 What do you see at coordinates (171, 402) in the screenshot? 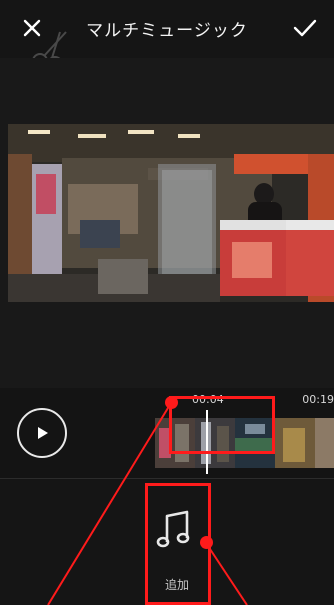
I see `annotation-dot-timeline` at bounding box center [171, 402].